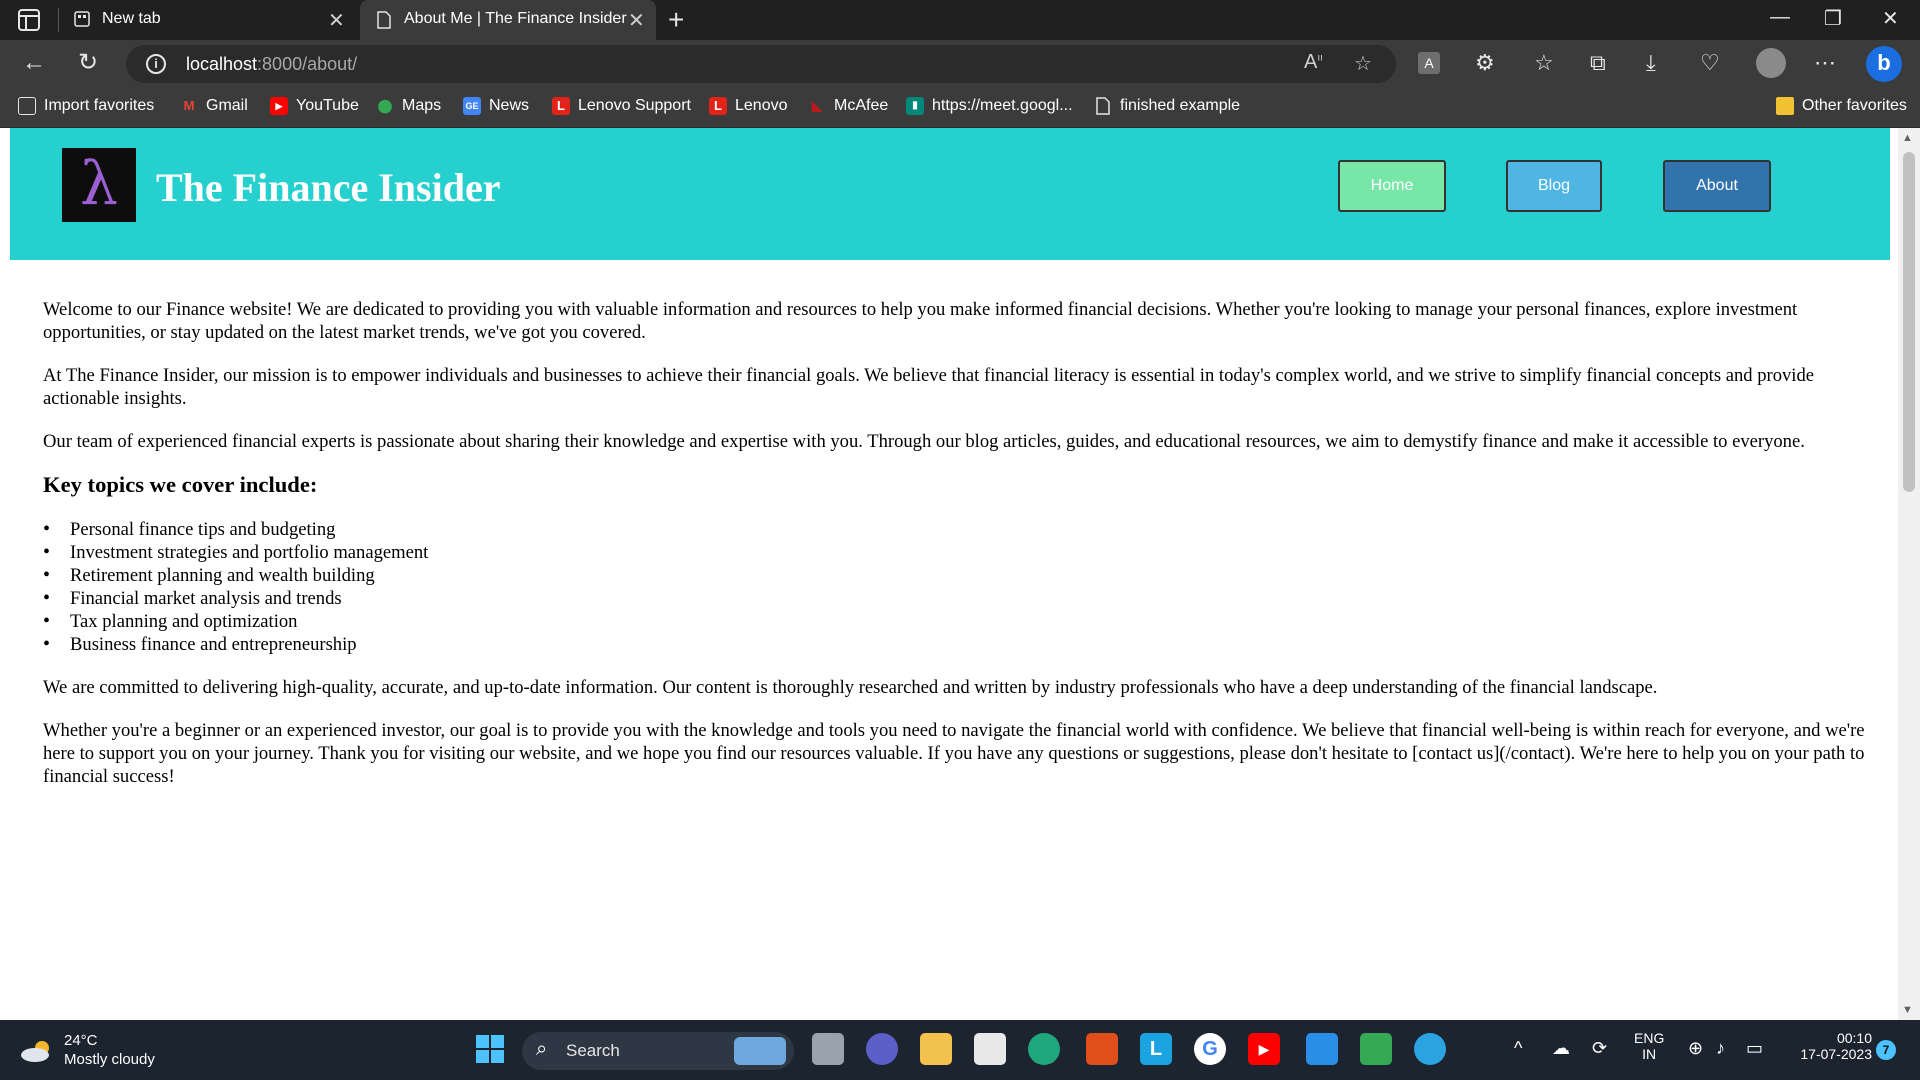  What do you see at coordinates (621, 108) in the screenshot?
I see `favorite-lenovo-support: L Lenovo Support` at bounding box center [621, 108].